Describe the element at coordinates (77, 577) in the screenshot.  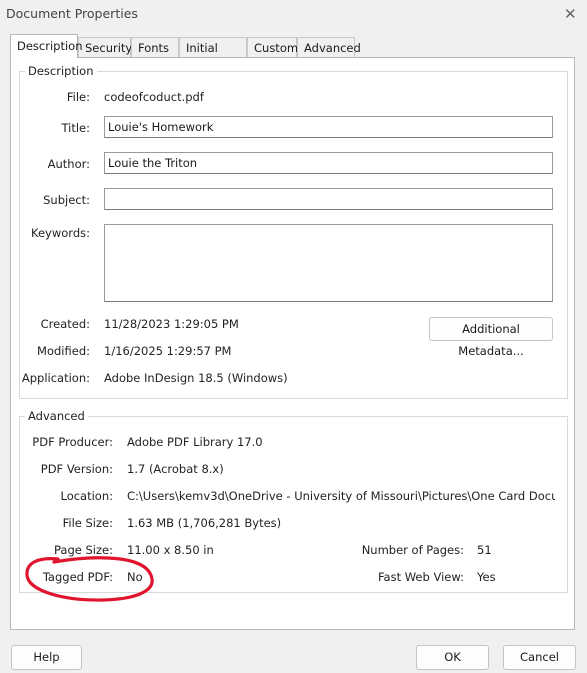
I see `tagged-pdf-label: Tagged PDF:` at that location.